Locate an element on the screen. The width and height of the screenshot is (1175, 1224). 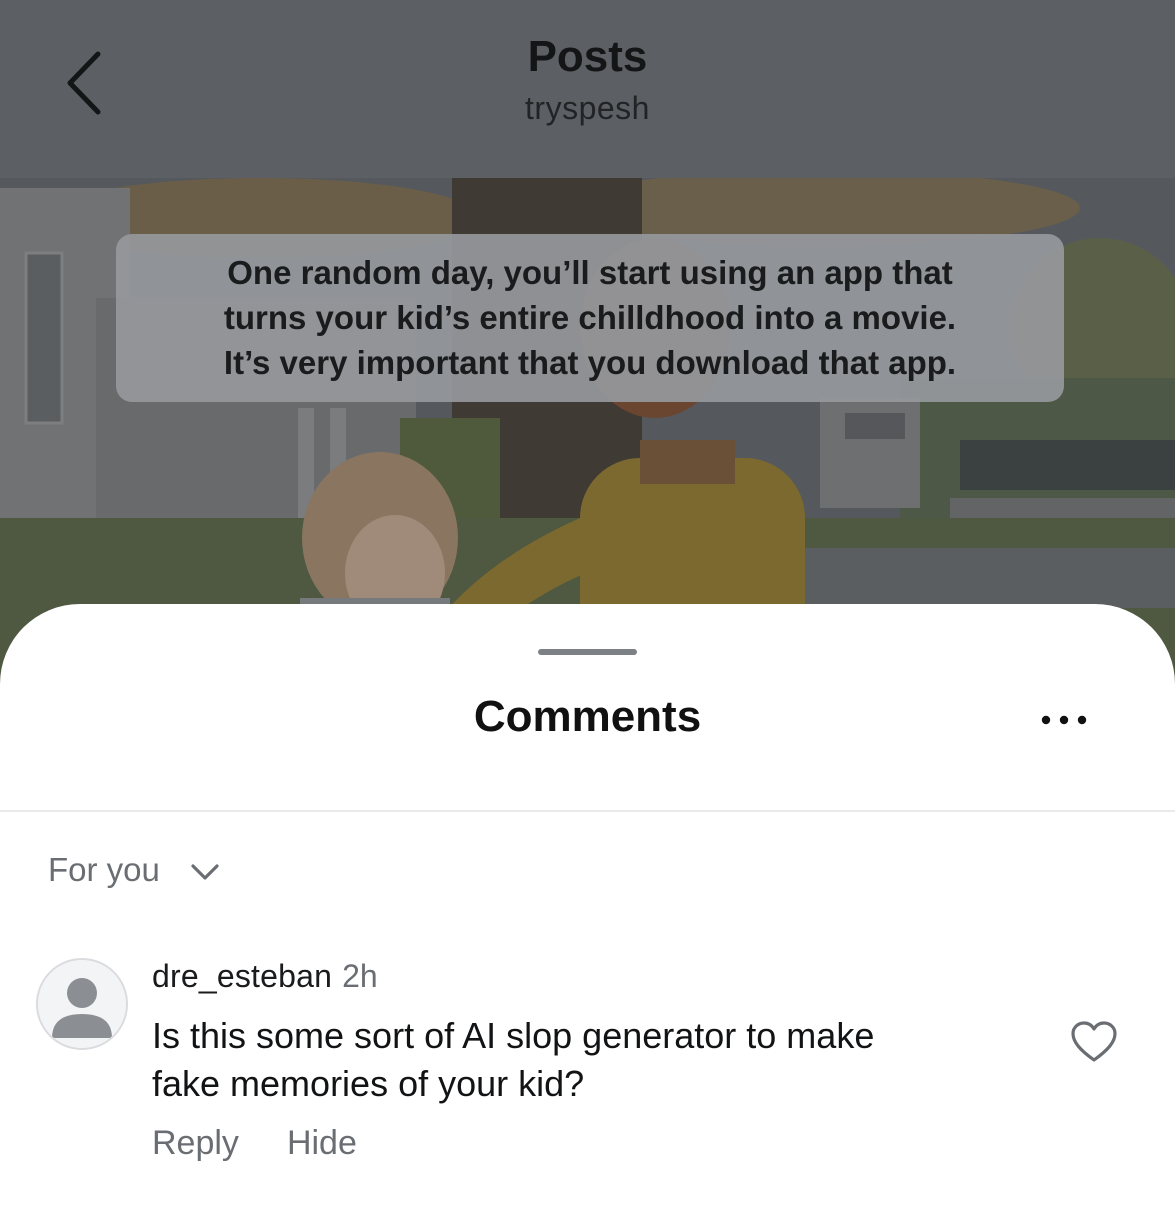
account-username: tryspesh is located at coordinates (587, 108).